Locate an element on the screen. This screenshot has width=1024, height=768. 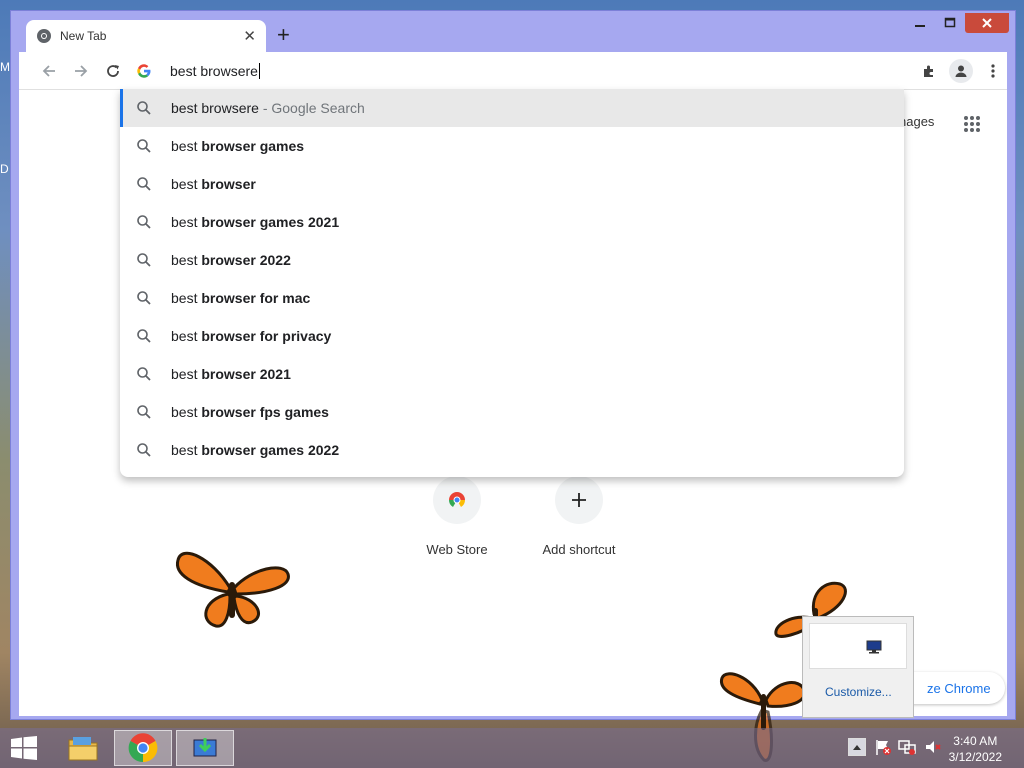
suggestion-completion: browser 2021 is located at coordinates (246, 374).